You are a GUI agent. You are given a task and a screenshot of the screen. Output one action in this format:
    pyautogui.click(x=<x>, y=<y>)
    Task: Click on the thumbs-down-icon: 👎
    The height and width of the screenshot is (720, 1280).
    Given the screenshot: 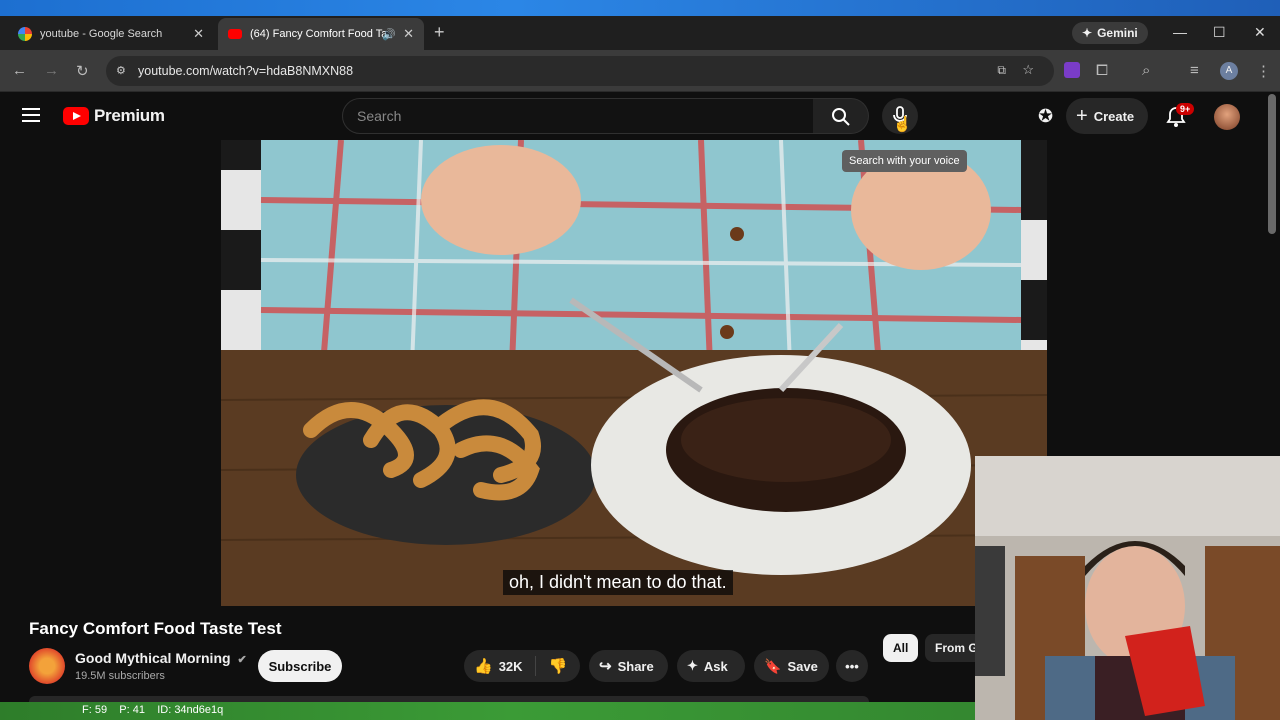 What is the action you would take?
    pyautogui.click(x=558, y=666)
    